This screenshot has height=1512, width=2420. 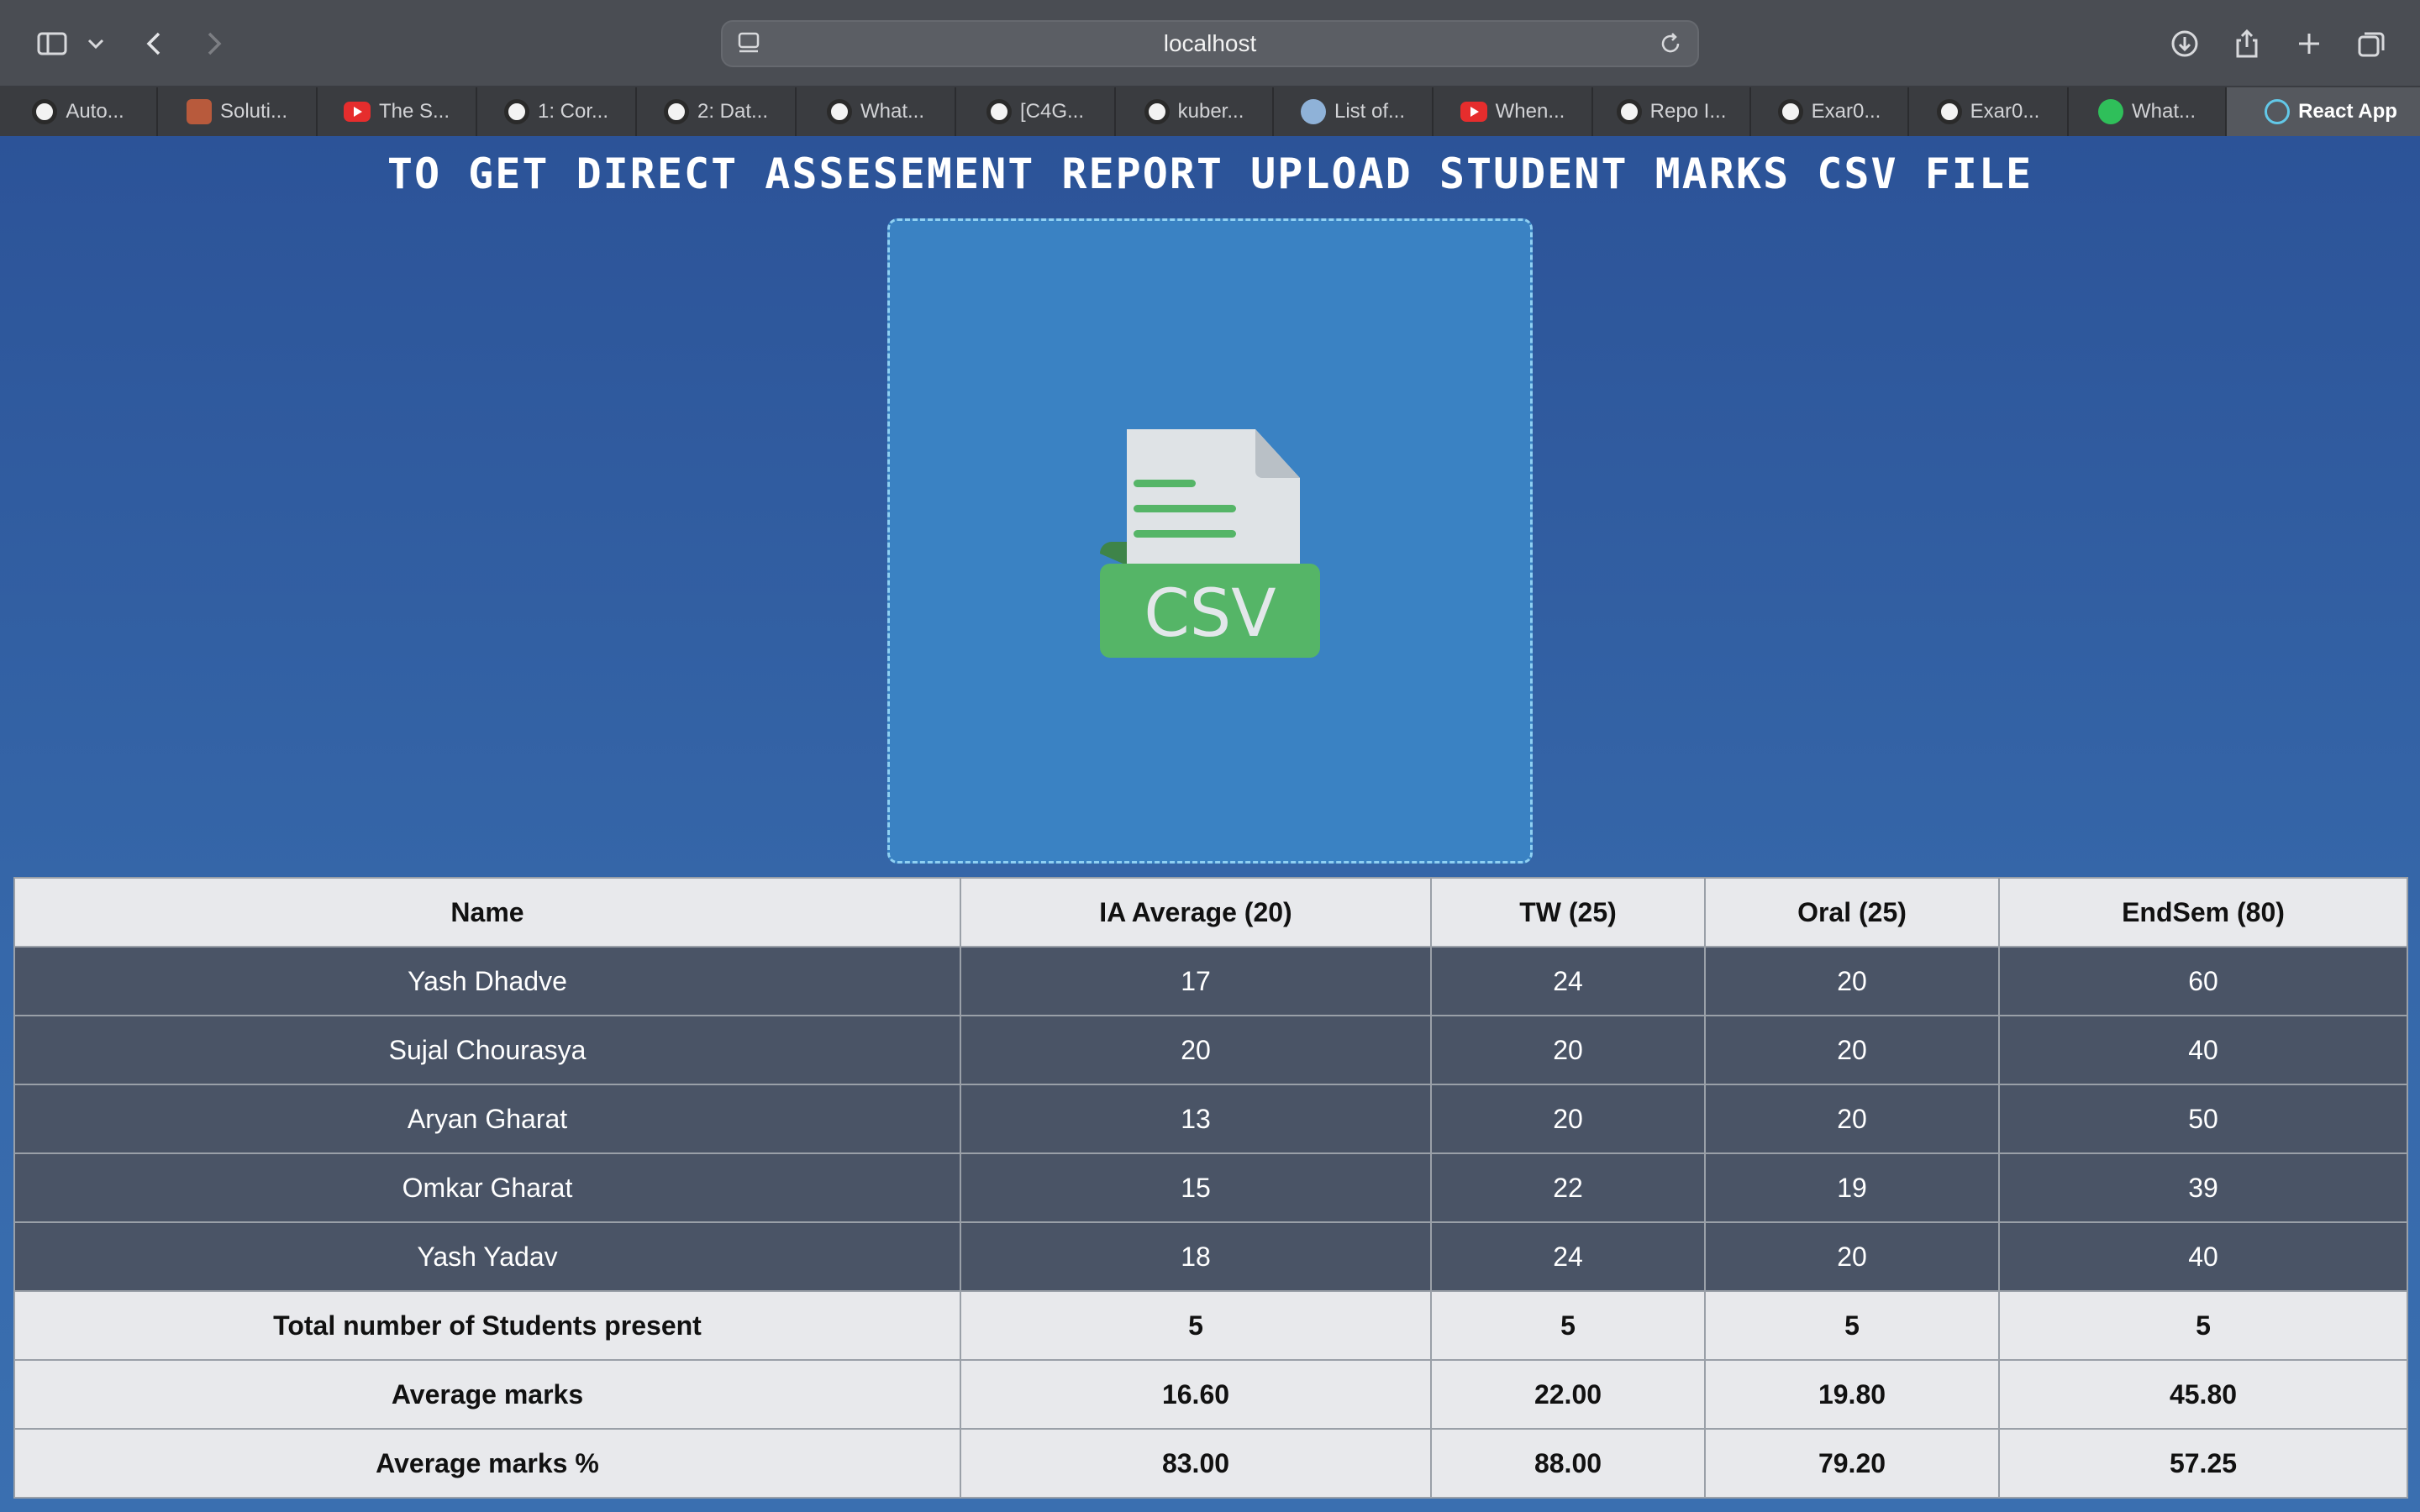 What do you see at coordinates (1210, 1050) in the screenshot?
I see `table-row: Sujal Chourasya 20 20 20 40` at bounding box center [1210, 1050].